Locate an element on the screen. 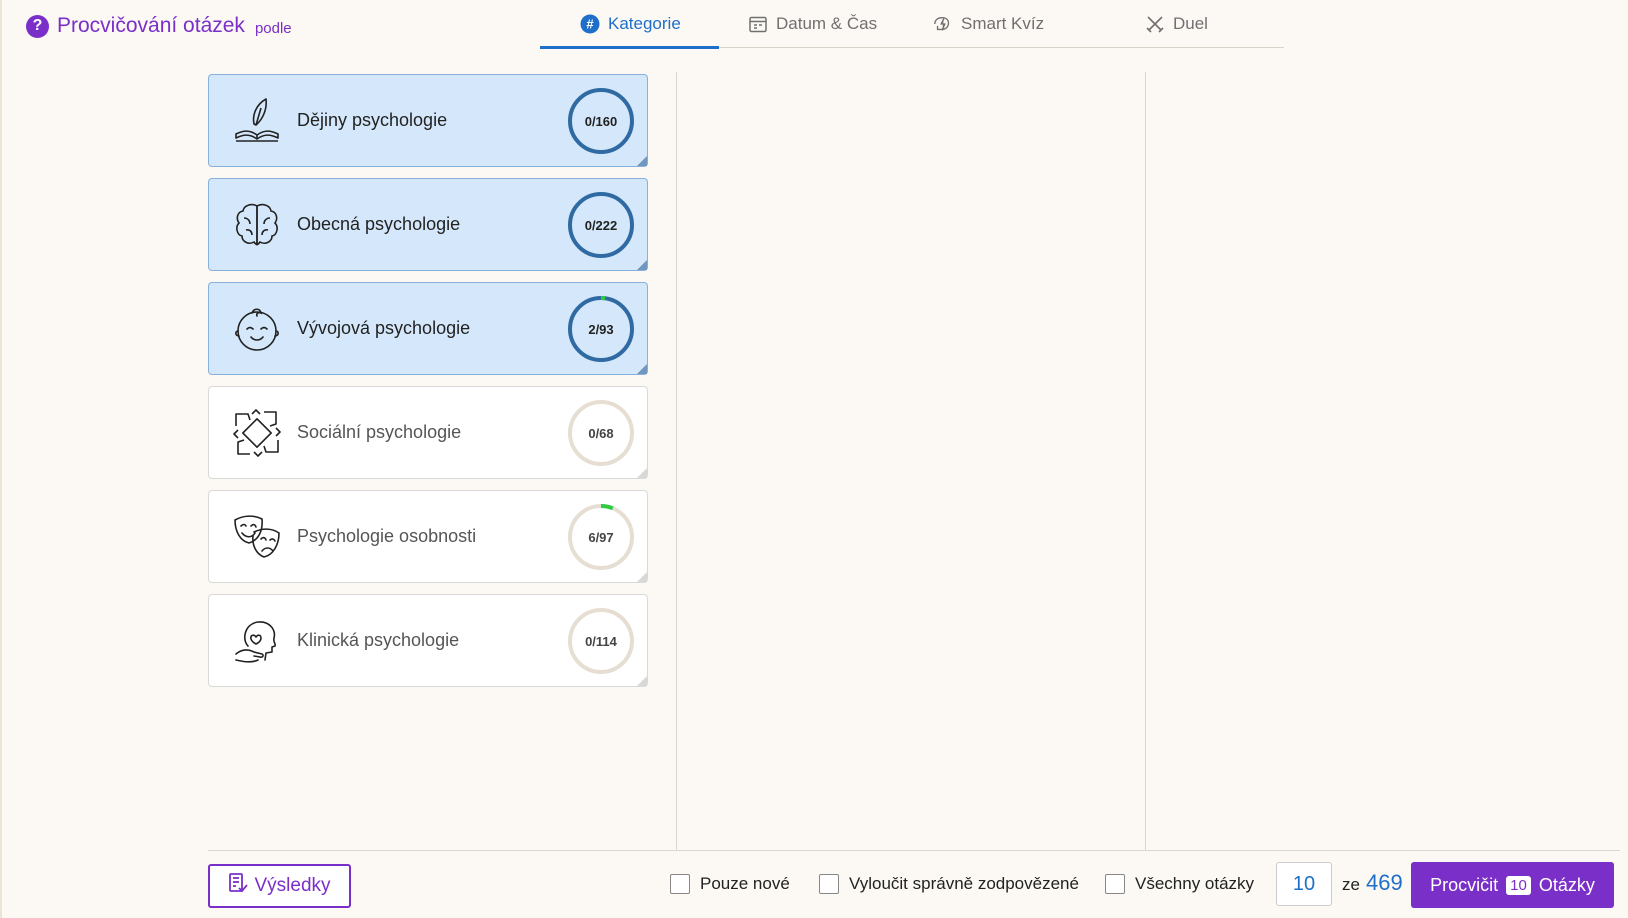 This screenshot has width=1628, height=918. head-heart-hand-icon is located at coordinates (257, 641).